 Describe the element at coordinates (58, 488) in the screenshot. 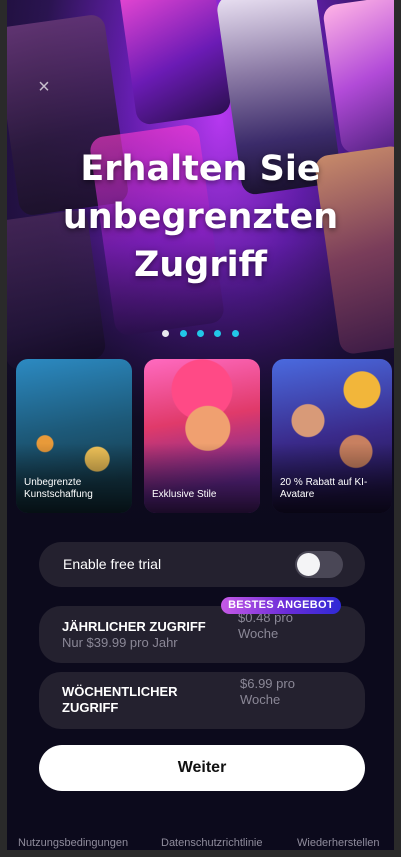

I see `feature-label: Unbegrenzte Kunstschaffung` at that location.